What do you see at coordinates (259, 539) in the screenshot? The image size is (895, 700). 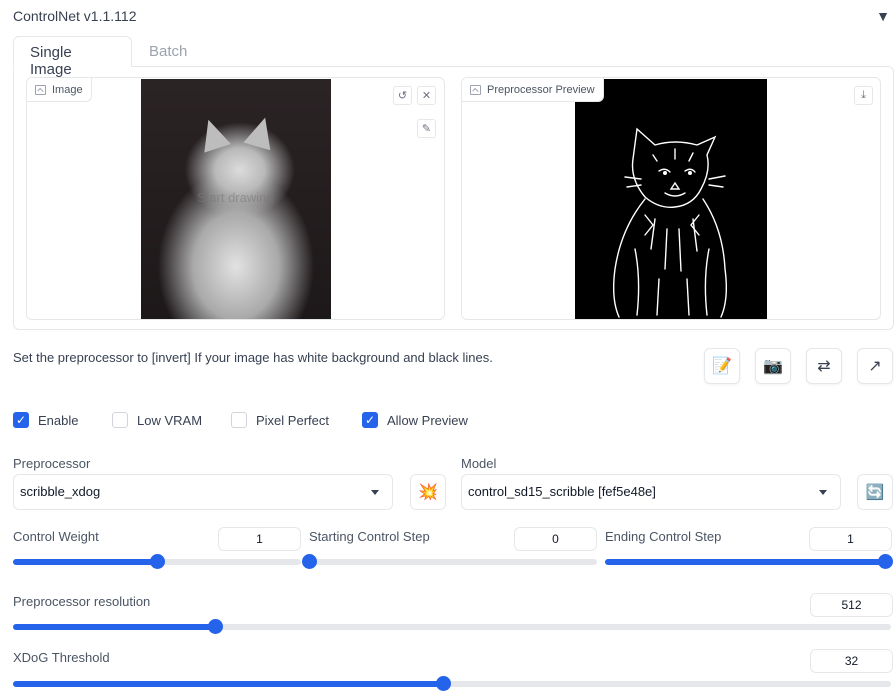 I see `control-weight-input: 1` at bounding box center [259, 539].